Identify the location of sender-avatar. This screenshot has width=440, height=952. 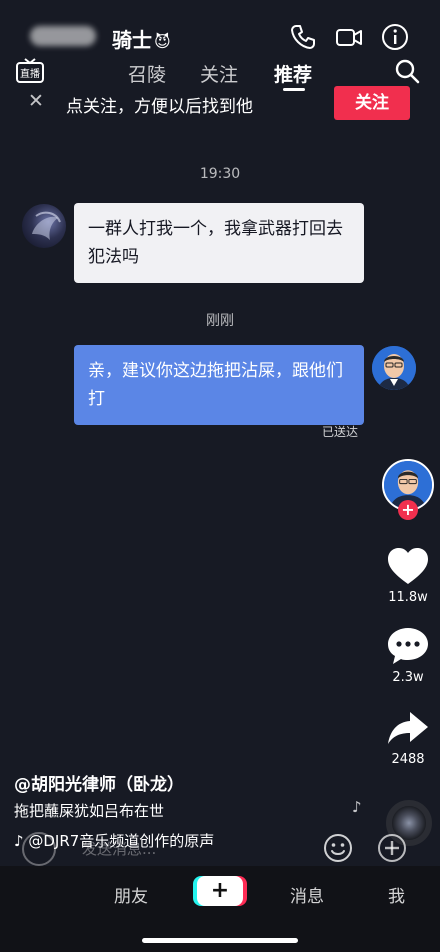
(44, 226).